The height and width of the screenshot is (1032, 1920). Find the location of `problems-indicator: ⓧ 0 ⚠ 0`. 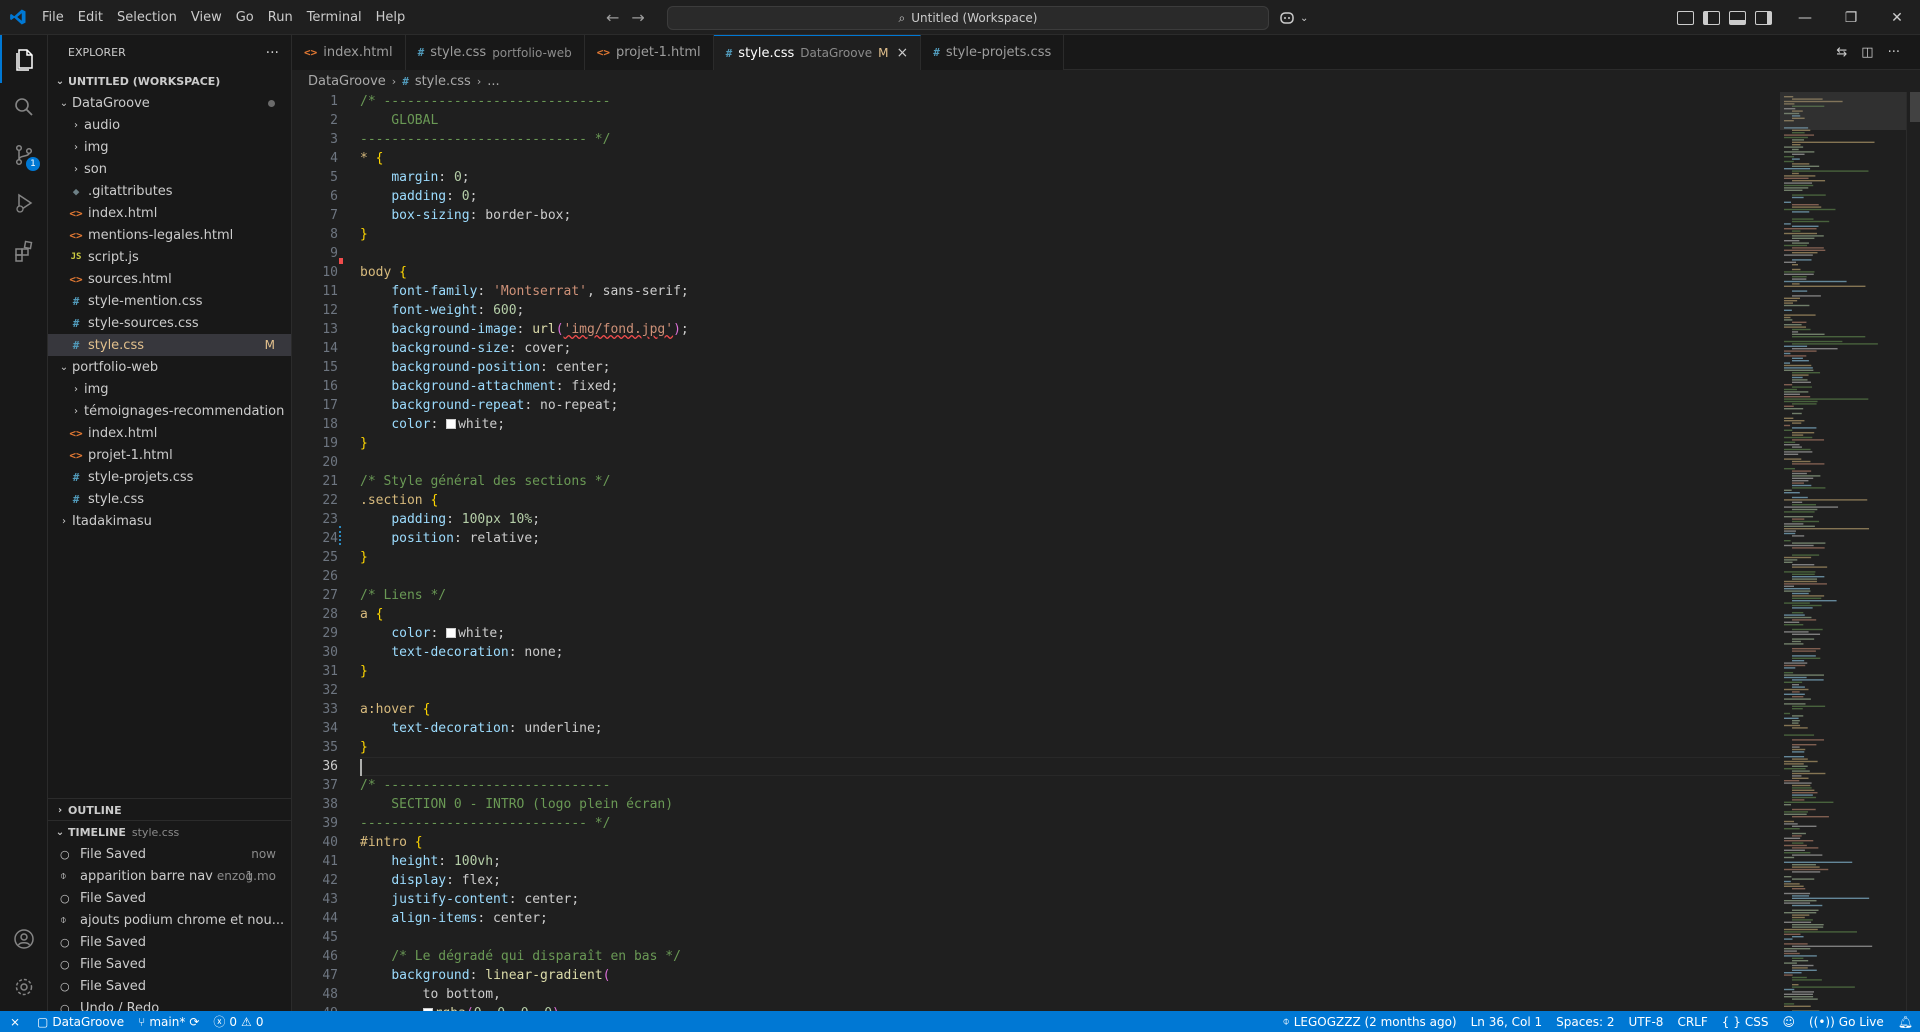

problems-indicator: ⓧ 0 ⚠ 0 is located at coordinates (238, 1021).